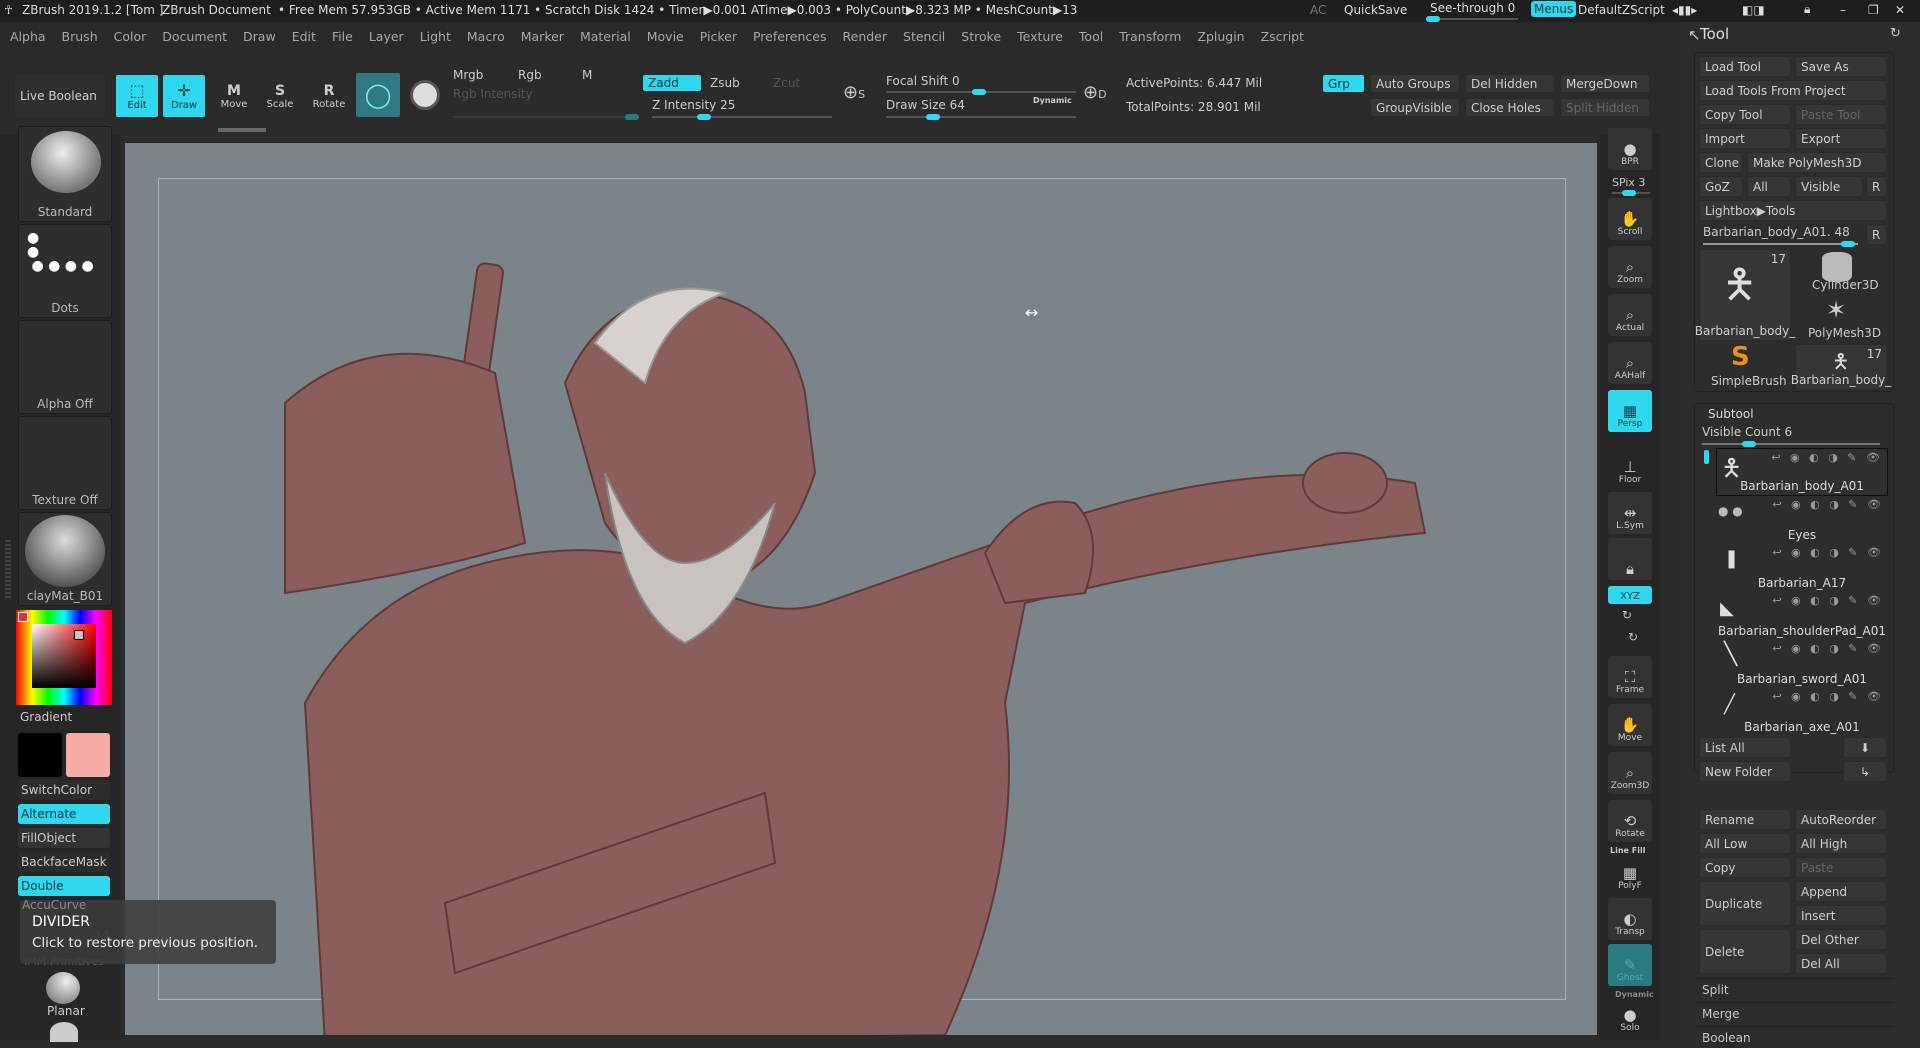  I want to click on menu-edit: Edit, so click(304, 36).